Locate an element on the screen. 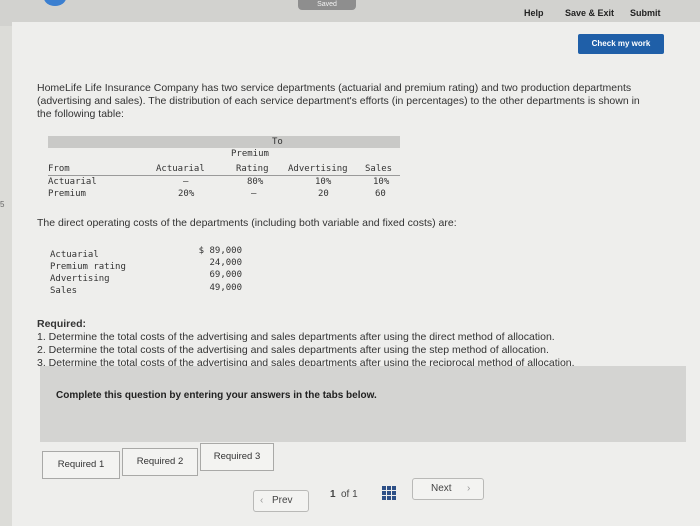 Image resolution: width=700 pixels, height=526 pixels. tab-required-2: Required 2 is located at coordinates (160, 462).